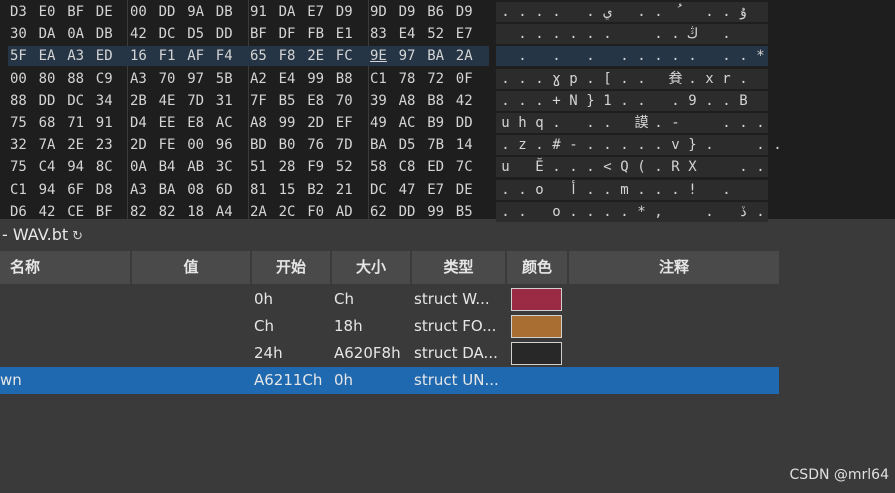 Image resolution: width=895 pixels, height=493 pixels. I want to click on column-header-type: 类型, so click(459, 267).